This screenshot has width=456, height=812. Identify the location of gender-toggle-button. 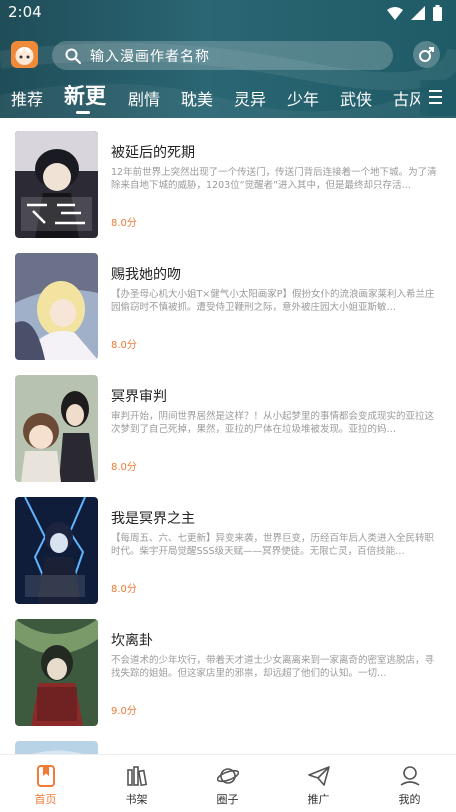
(426, 54).